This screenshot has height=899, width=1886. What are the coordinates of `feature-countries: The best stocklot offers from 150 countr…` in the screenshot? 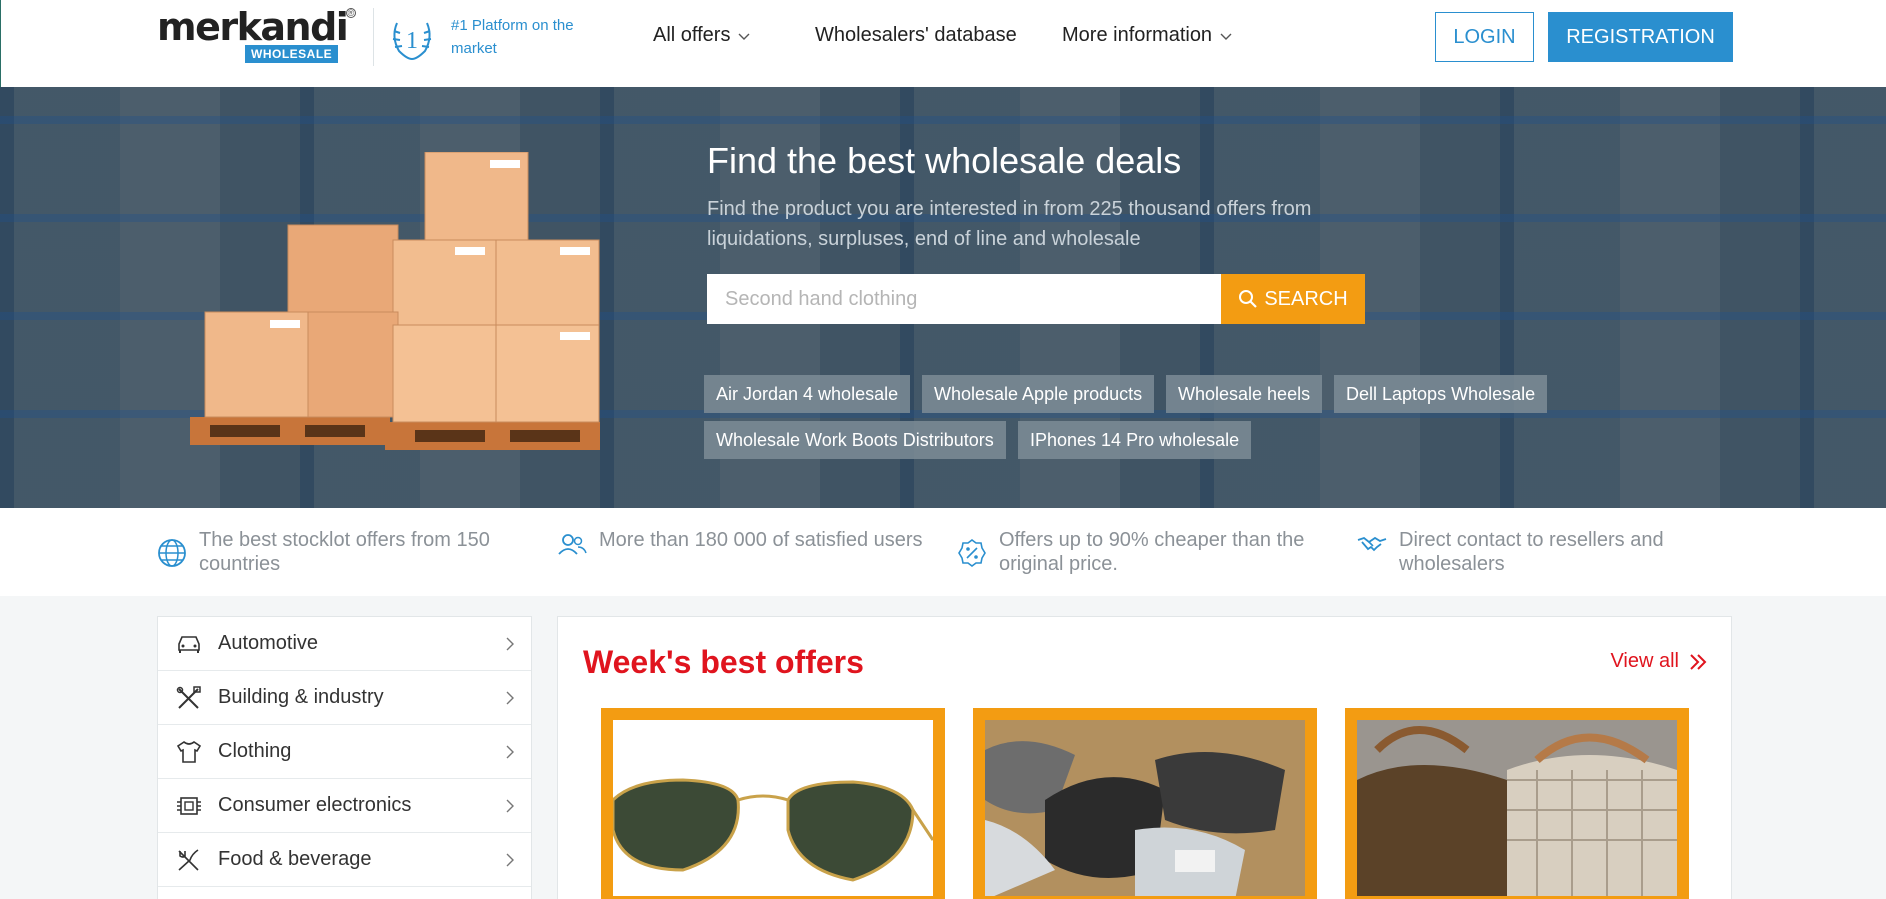 It's located at (337, 552).